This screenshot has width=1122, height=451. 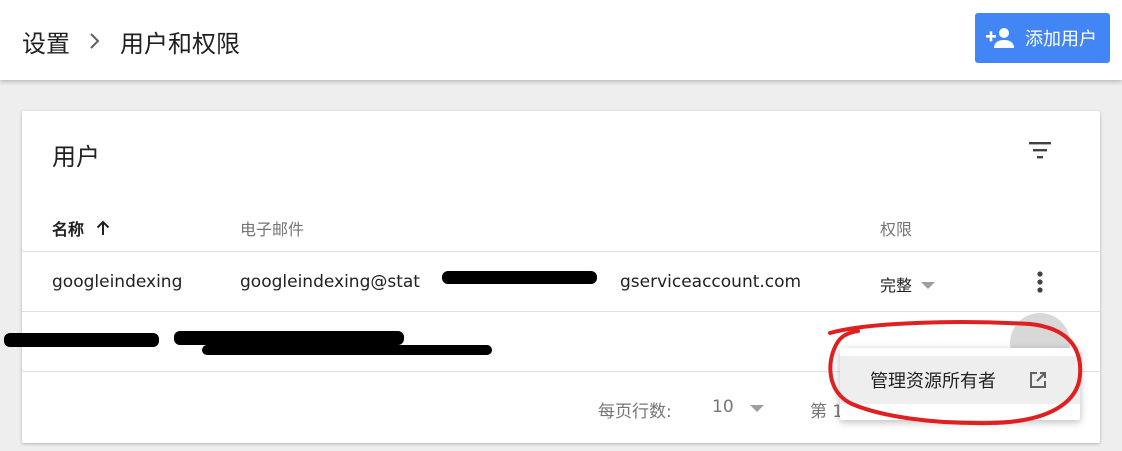 I want to click on breadcrumb-users-permissions: 用户和权限, so click(x=180, y=43).